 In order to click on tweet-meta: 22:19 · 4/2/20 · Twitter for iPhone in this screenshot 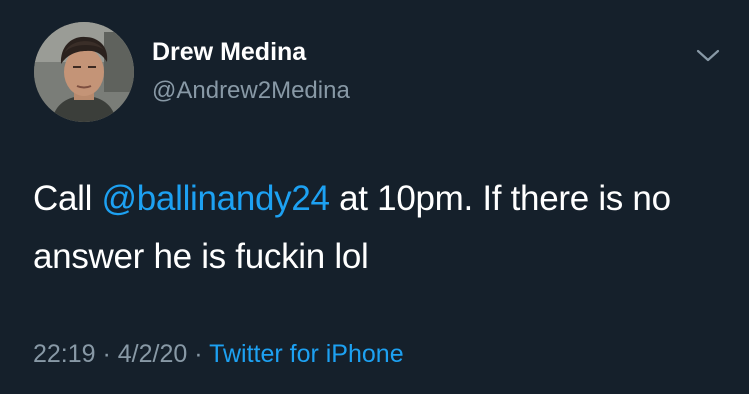, I will do `click(218, 354)`.